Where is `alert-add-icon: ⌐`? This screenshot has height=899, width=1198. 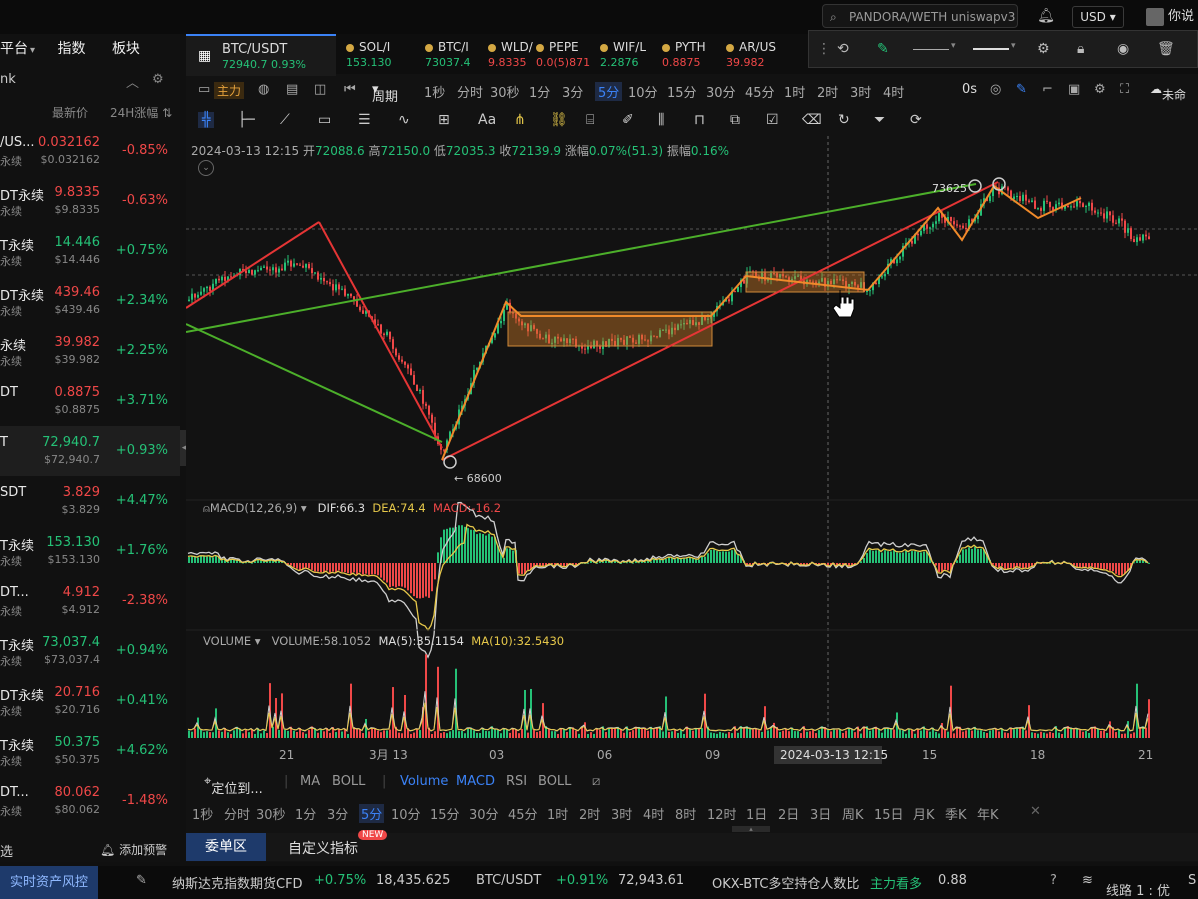
alert-add-icon: ⌐ is located at coordinates (1047, 89).